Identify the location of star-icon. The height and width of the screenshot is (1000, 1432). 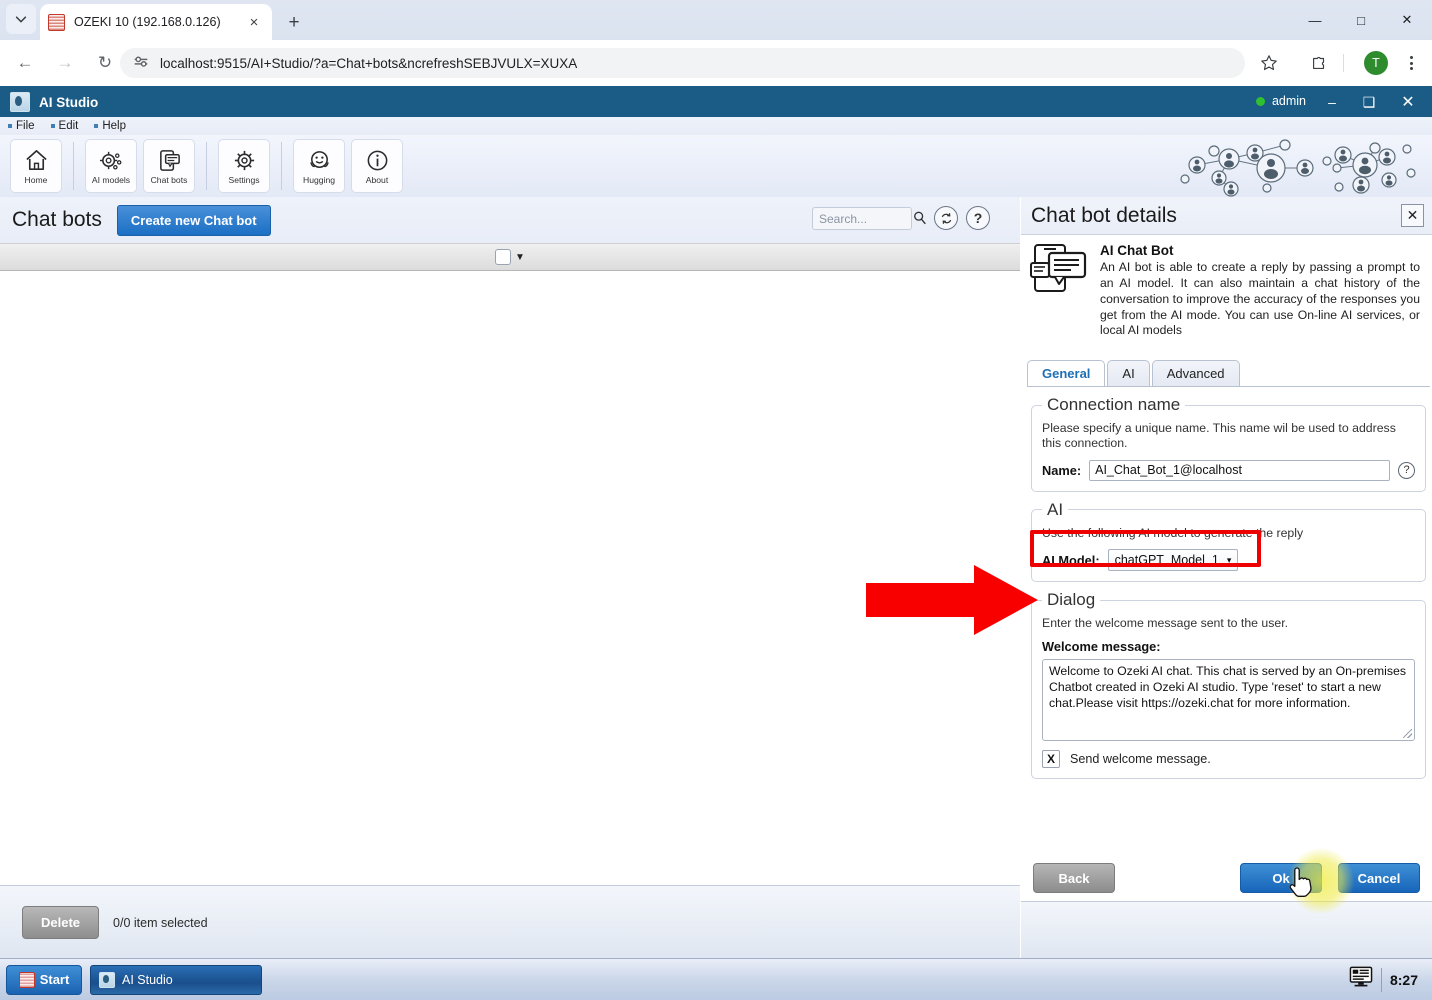
(1269, 63).